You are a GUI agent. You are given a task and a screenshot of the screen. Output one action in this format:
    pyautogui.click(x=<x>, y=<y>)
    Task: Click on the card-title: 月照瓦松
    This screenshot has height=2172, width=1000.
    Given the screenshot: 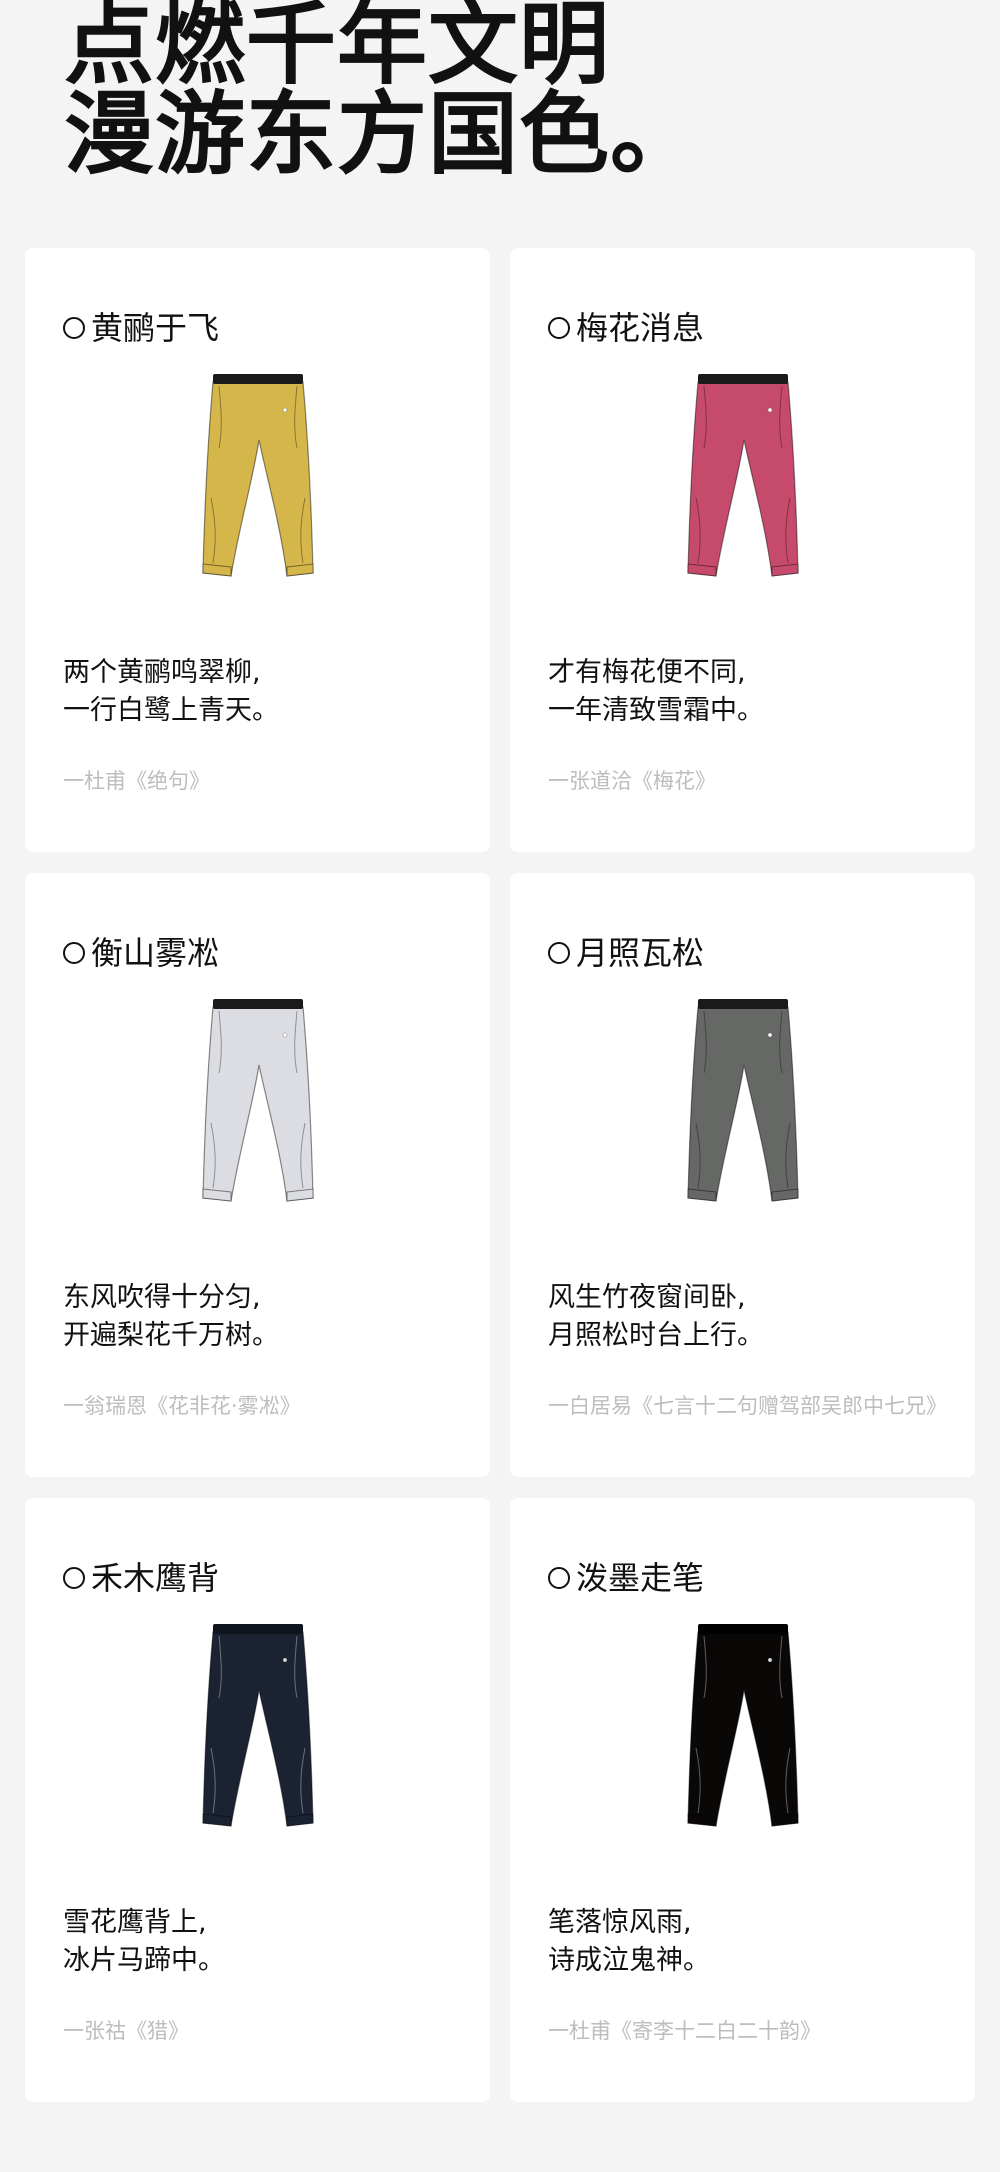 What is the action you would take?
    pyautogui.click(x=626, y=953)
    